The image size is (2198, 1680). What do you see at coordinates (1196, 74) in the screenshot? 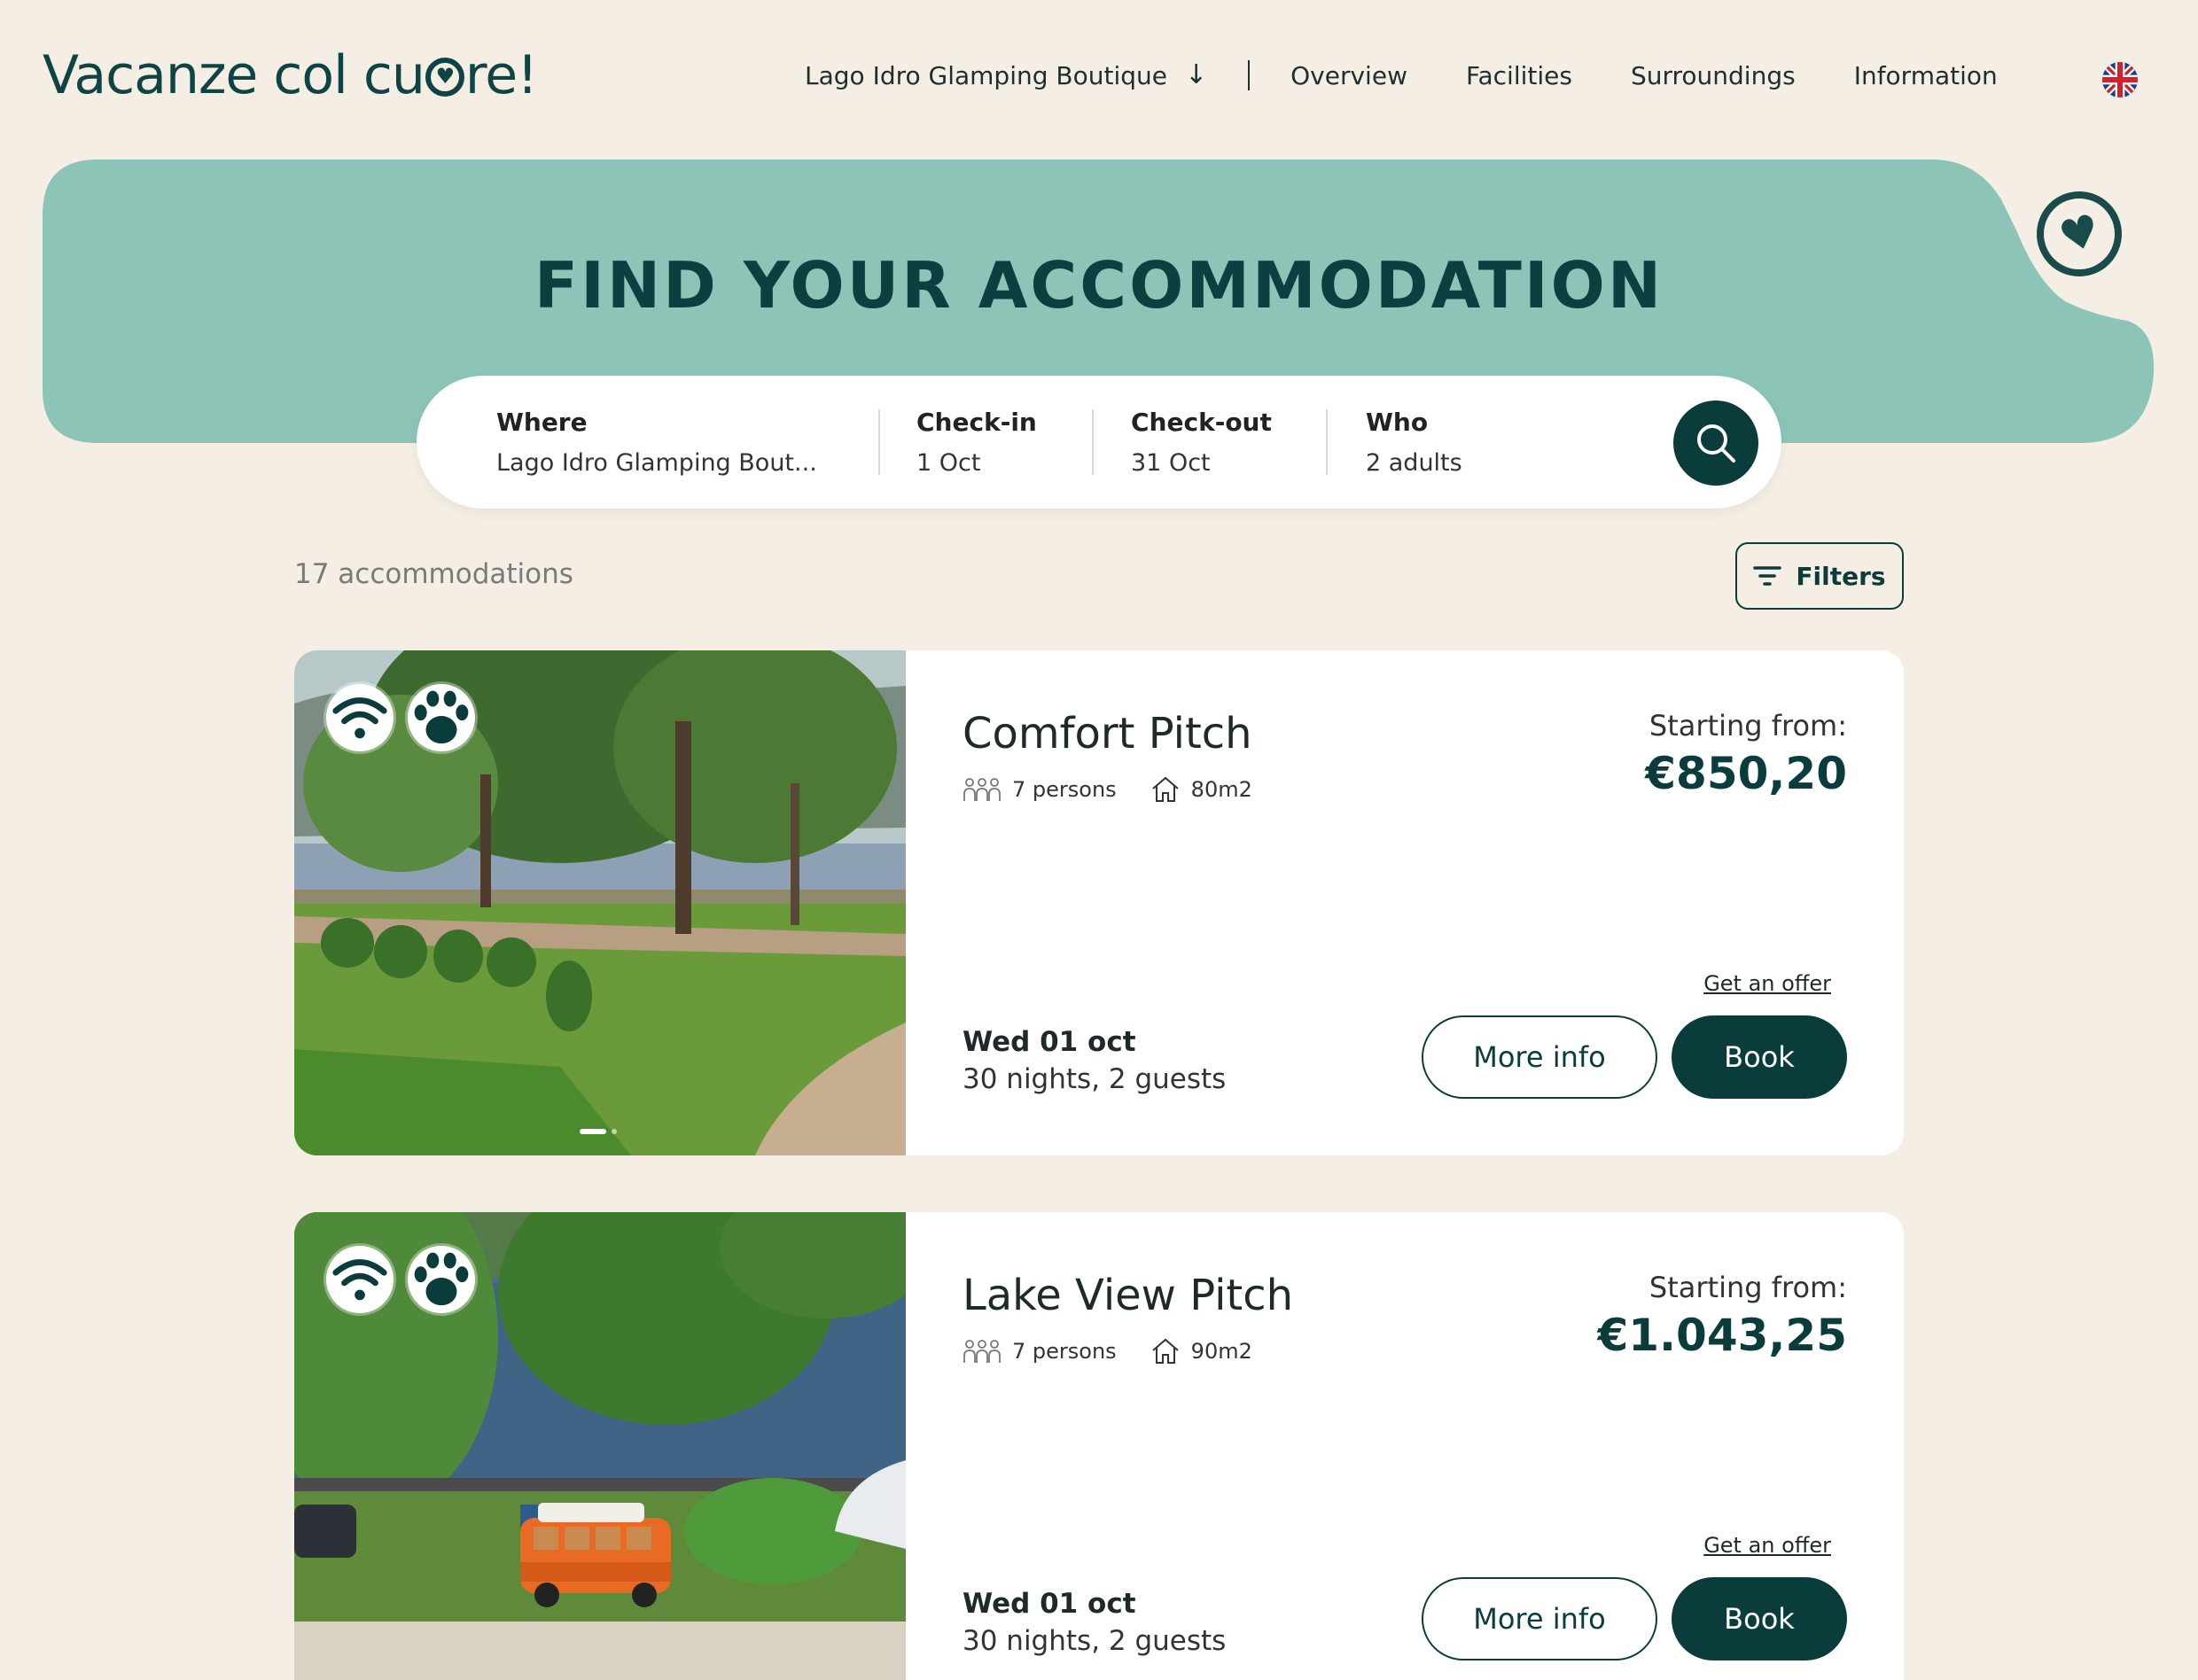
I see `arrow-down-icon: ↓` at bounding box center [1196, 74].